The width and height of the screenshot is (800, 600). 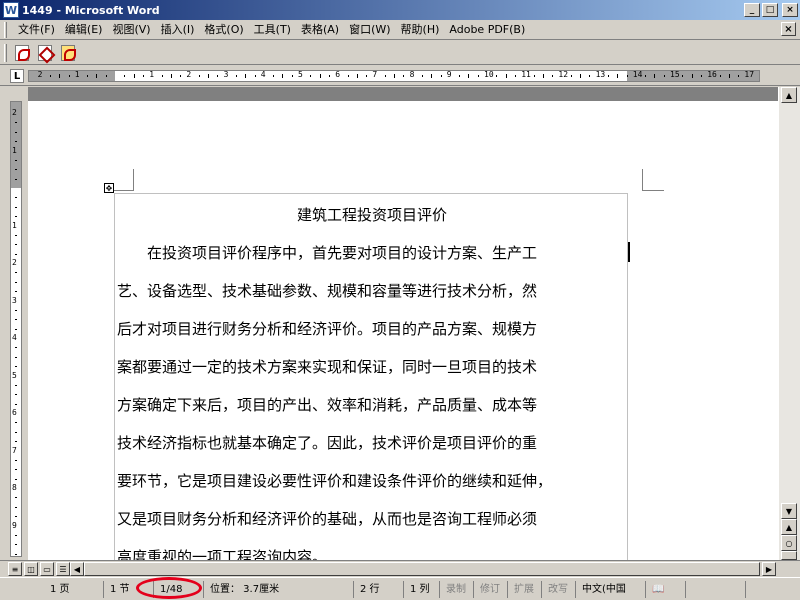 I want to click on word-doc-icon: W, so click(x=11, y=10).